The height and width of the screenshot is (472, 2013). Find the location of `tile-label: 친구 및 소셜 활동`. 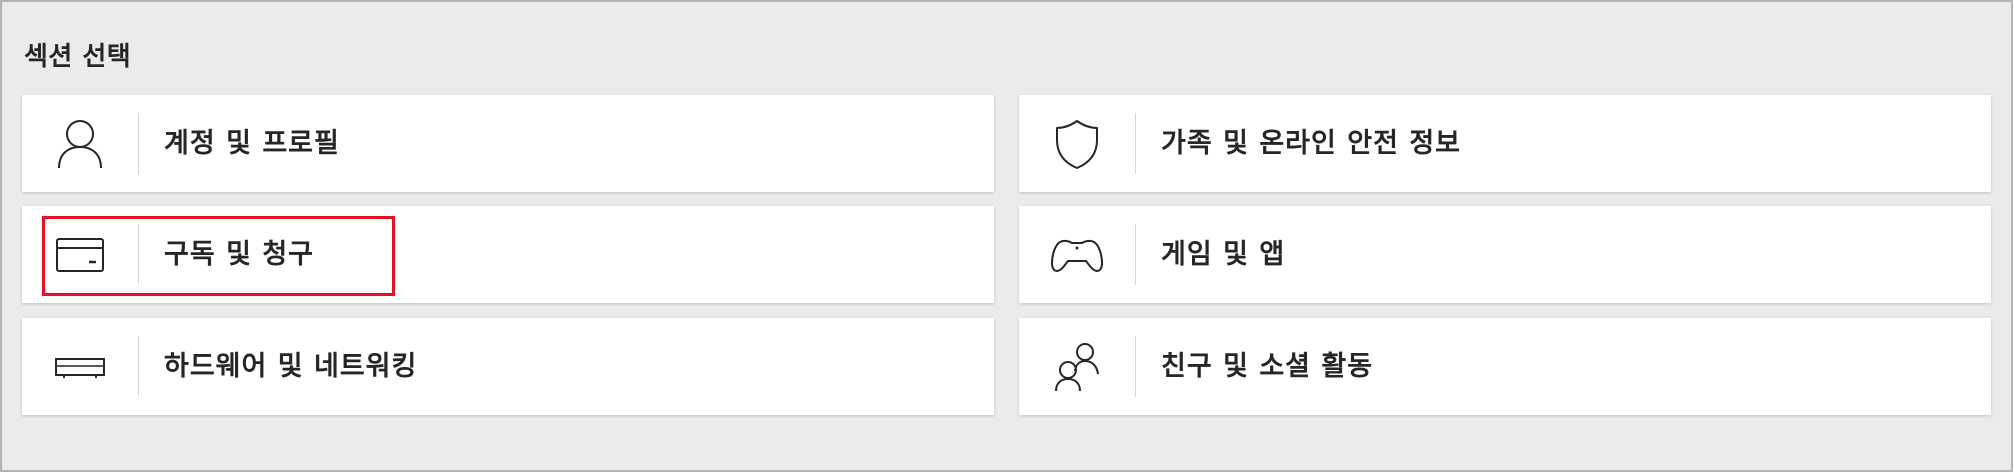

tile-label: 친구 및 소셜 활동 is located at coordinates (1267, 366).